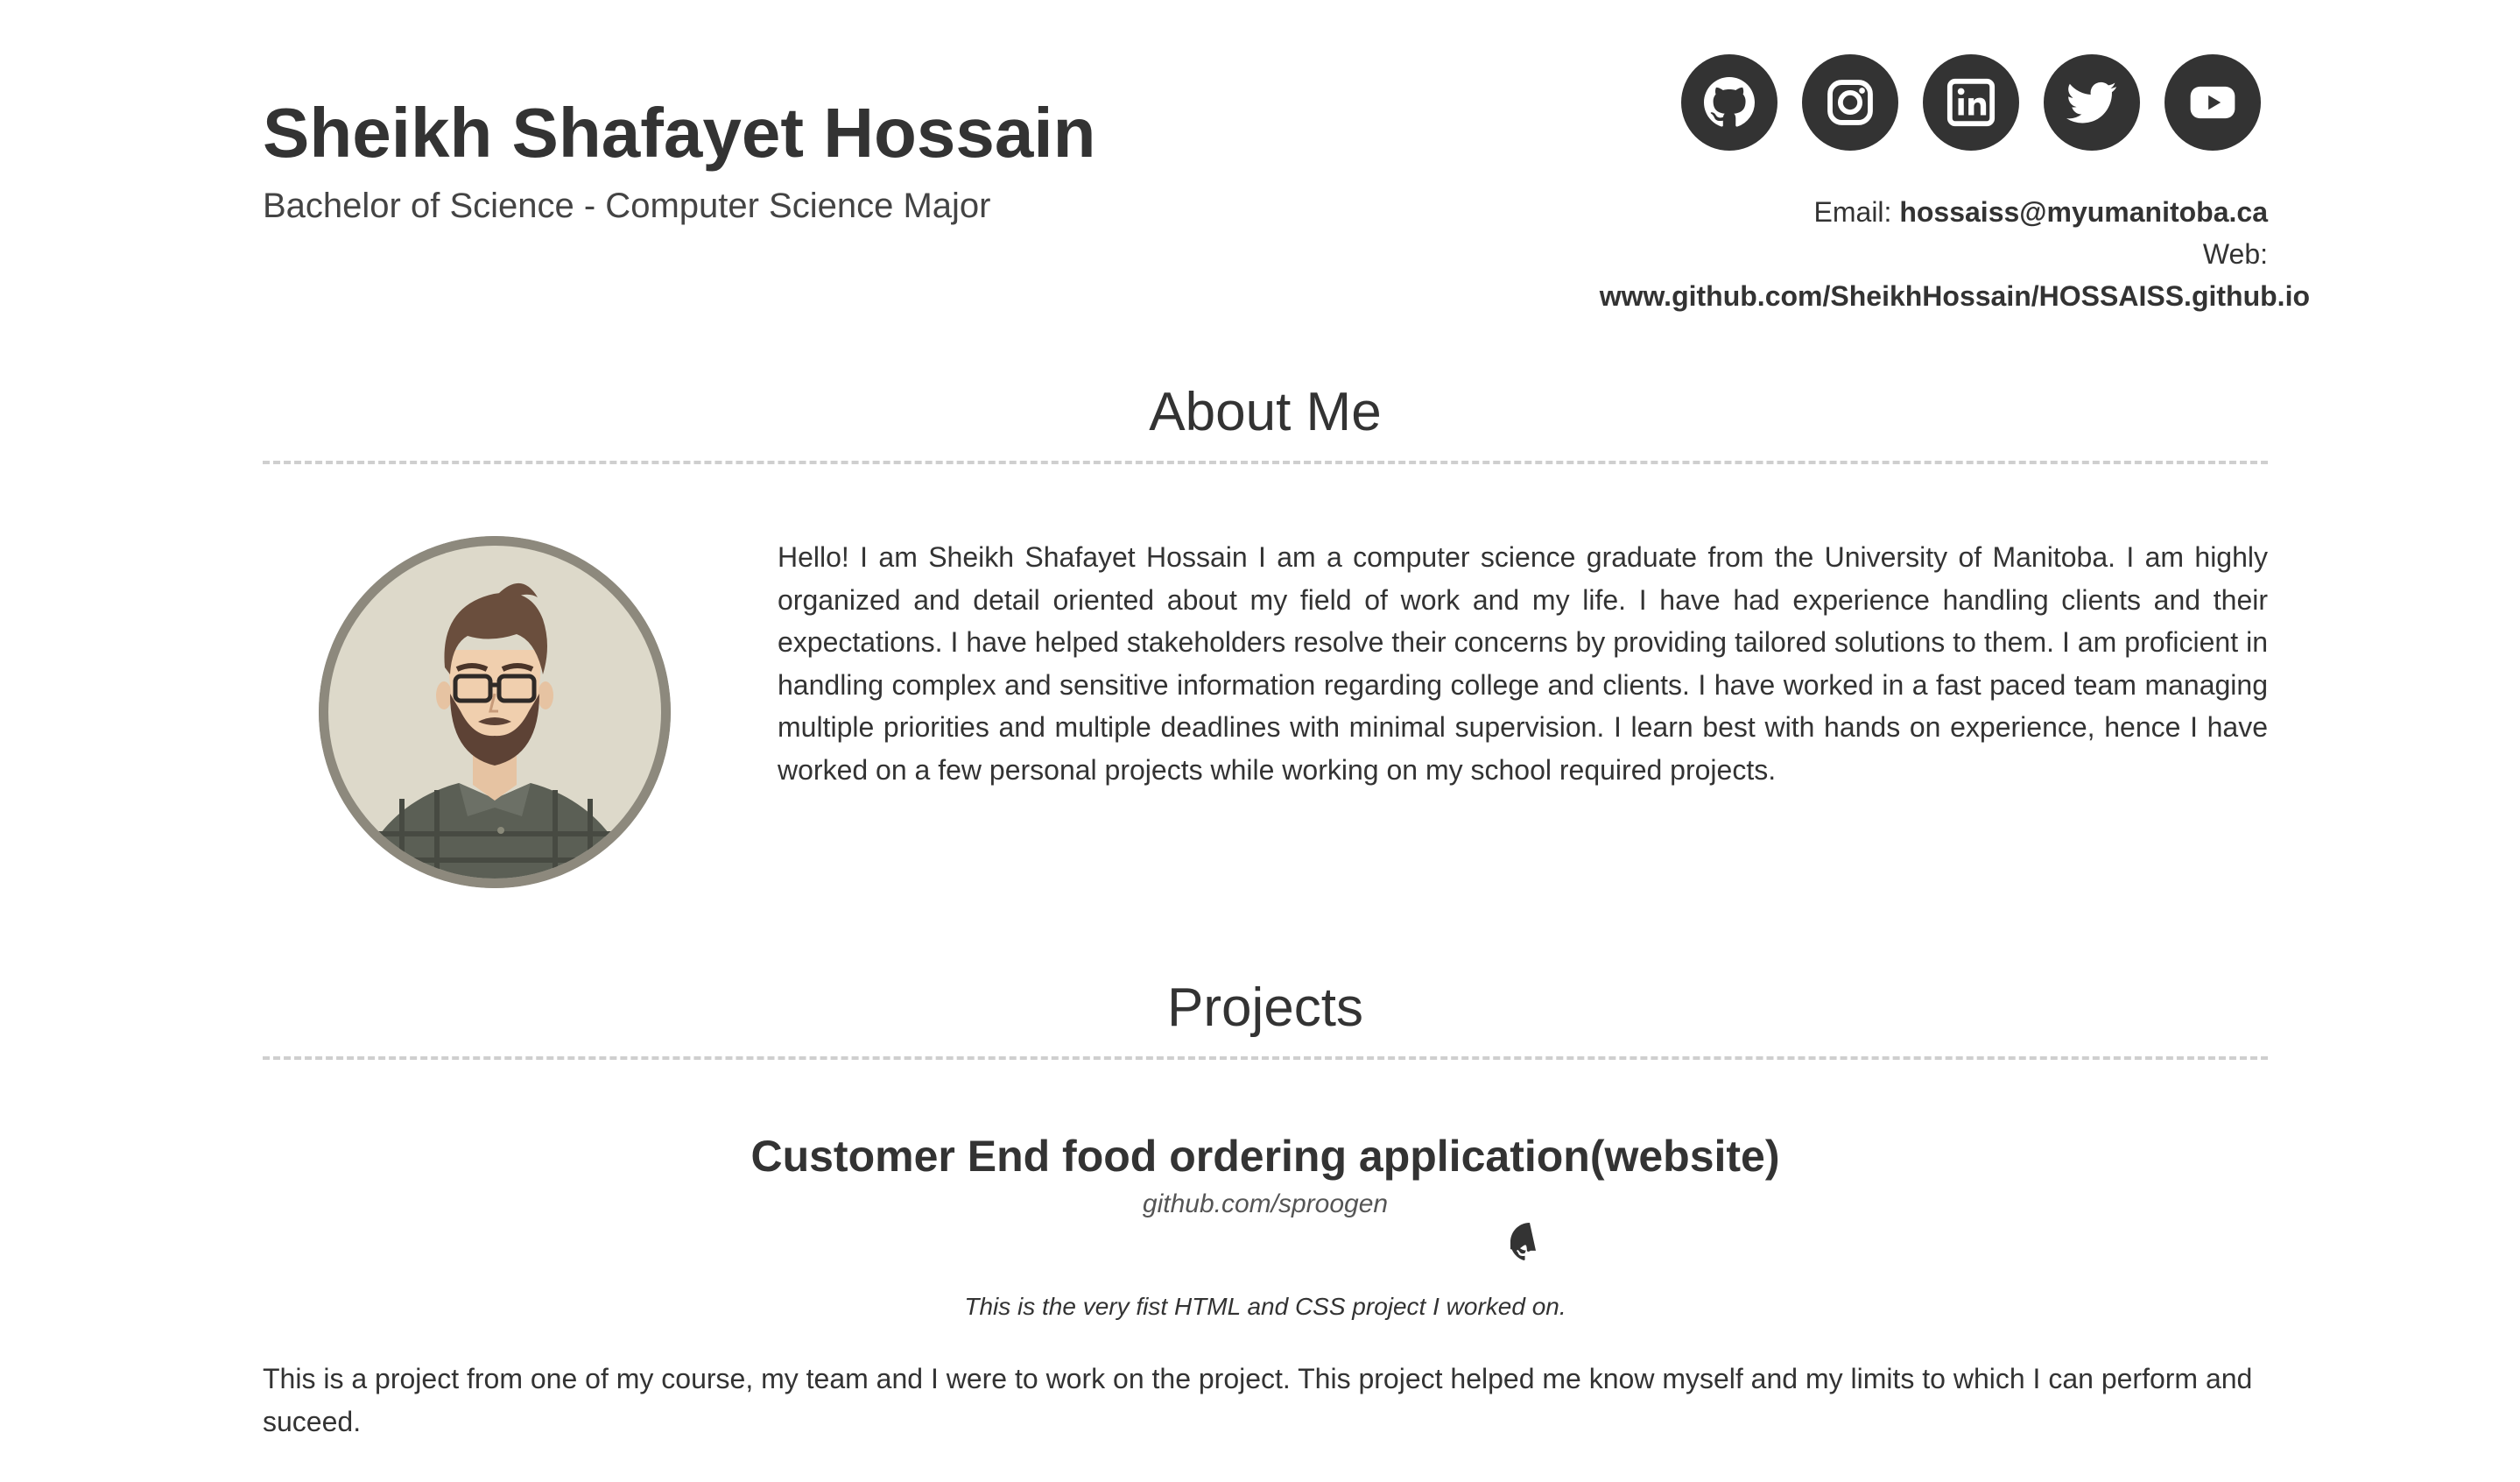  I want to click on projects-divider, so click(1265, 1058).